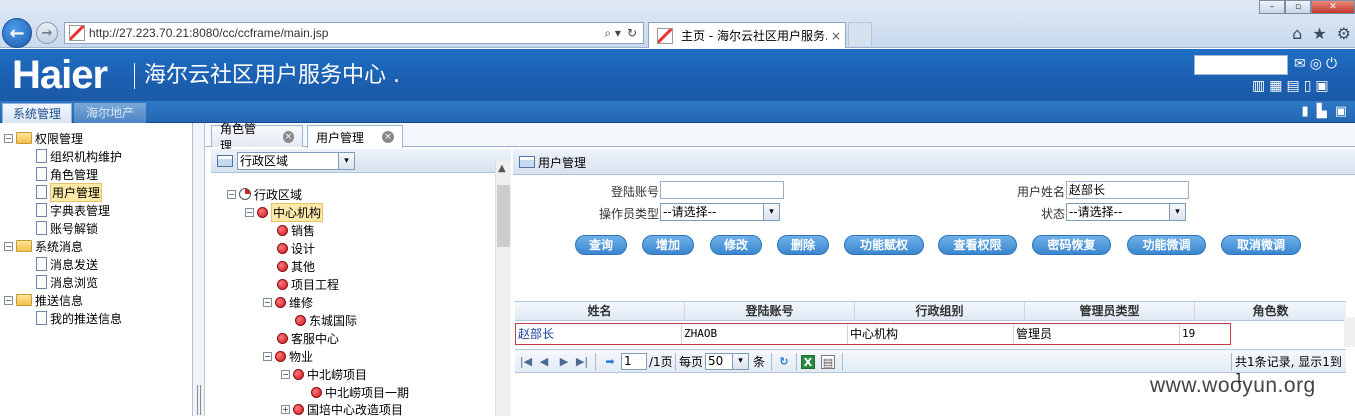  What do you see at coordinates (264, 194) in the screenshot?
I see `region-node-root: − 行政区域` at bounding box center [264, 194].